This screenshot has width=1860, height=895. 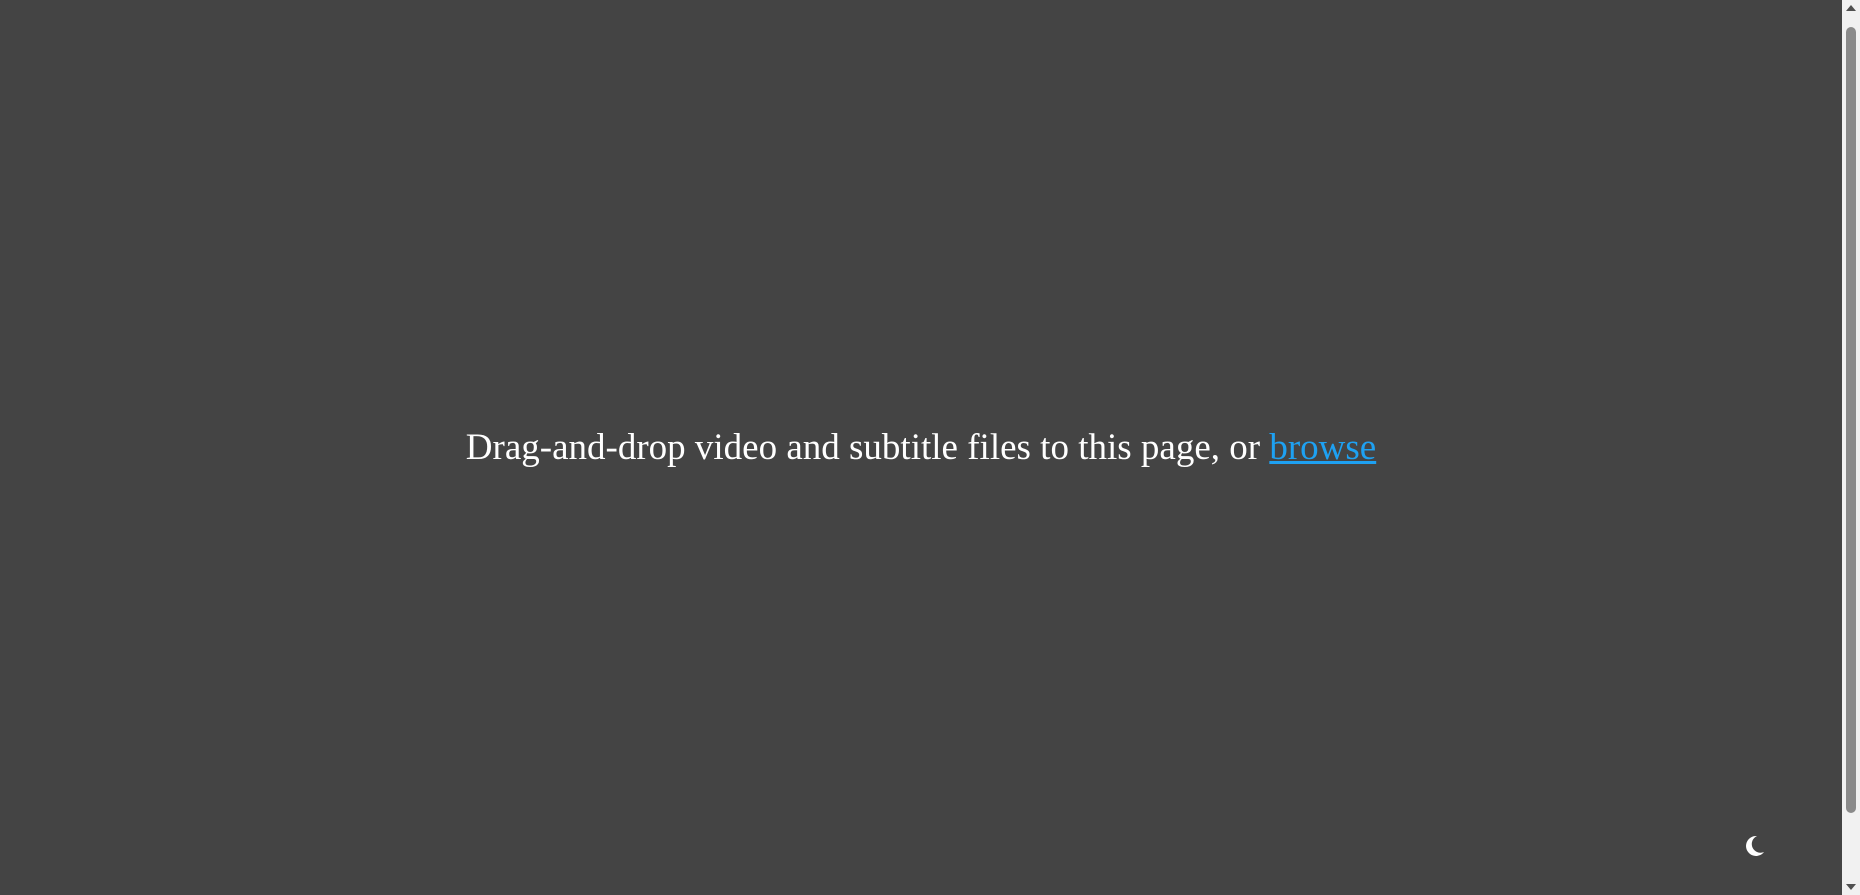 I want to click on moon-icon, so click(x=1755, y=845).